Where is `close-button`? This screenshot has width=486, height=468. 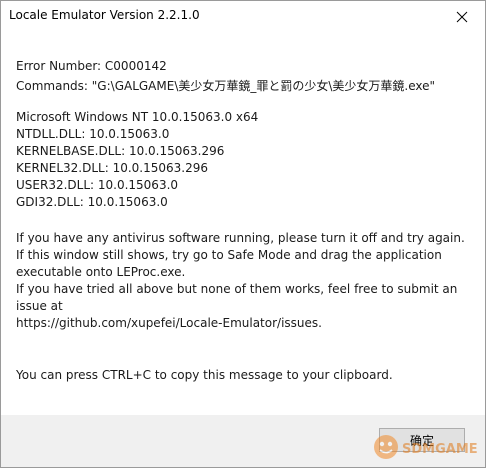 close-button is located at coordinates (462, 16).